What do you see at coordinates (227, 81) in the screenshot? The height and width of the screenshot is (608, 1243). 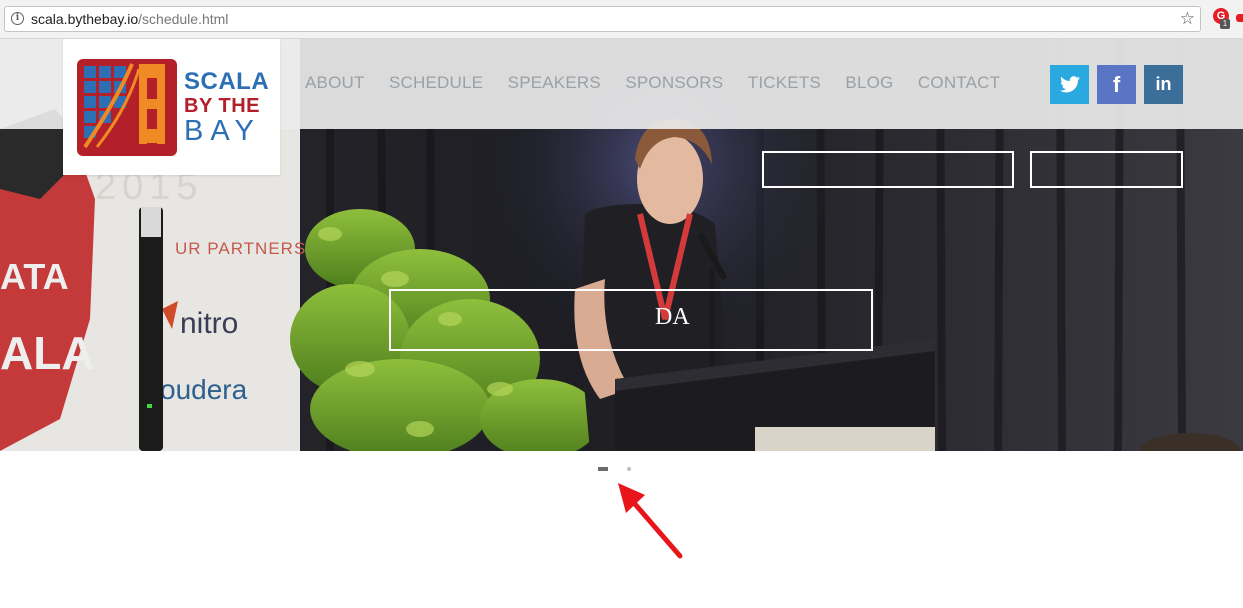 I see `logo-text-scala: SCALA` at bounding box center [227, 81].